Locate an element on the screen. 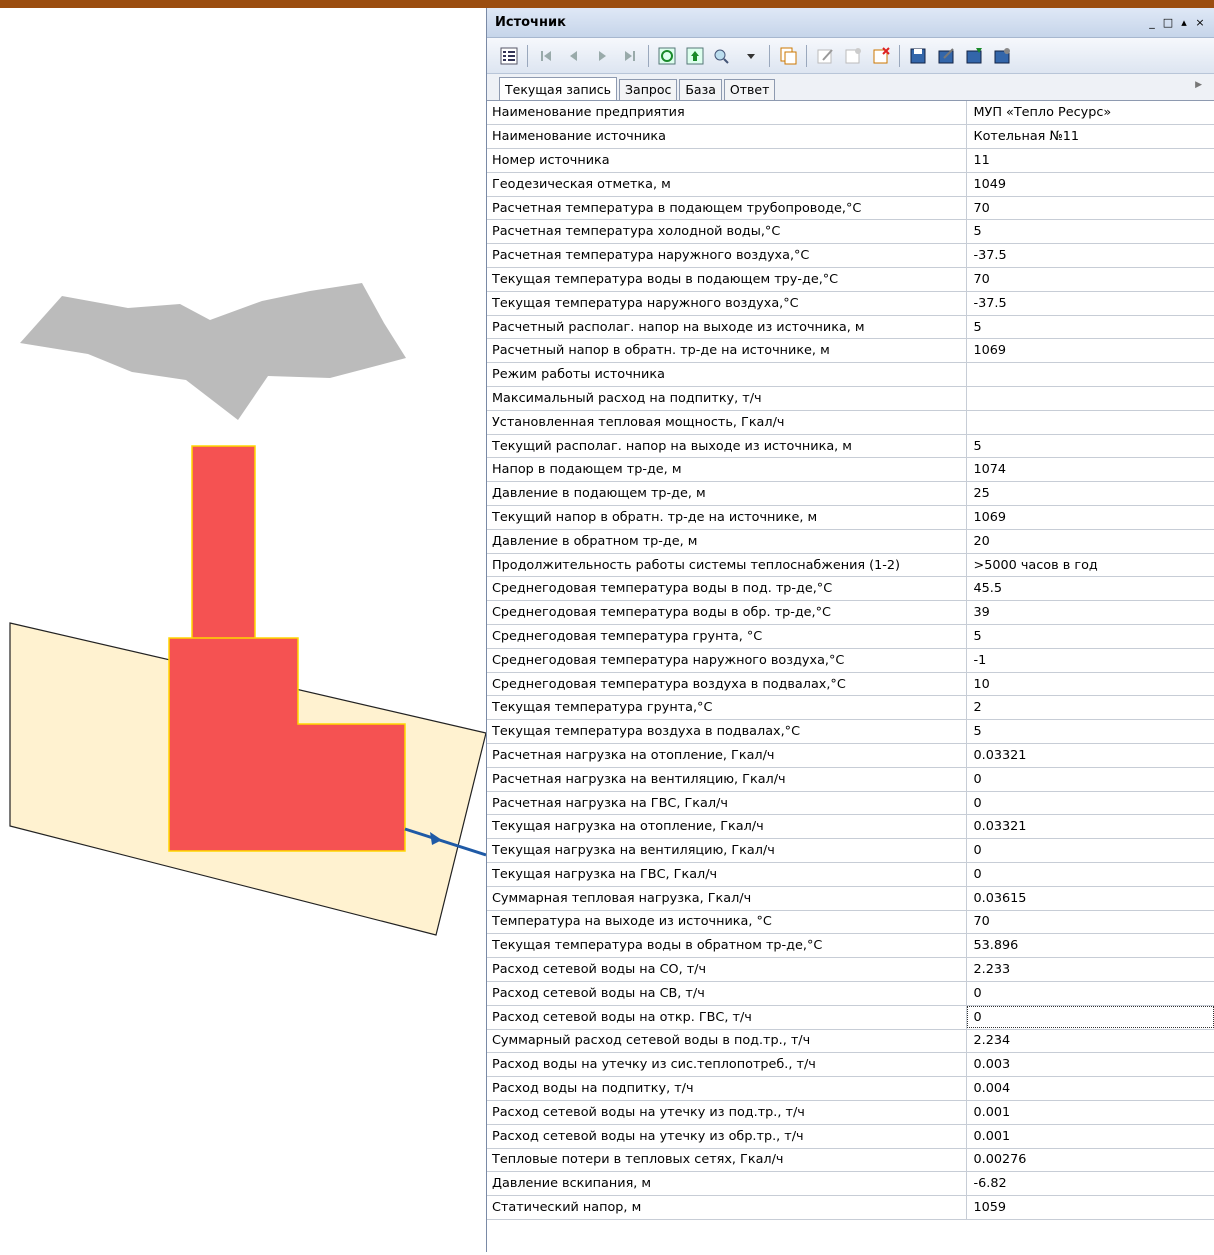 Image resolution: width=1214 pixels, height=1255 pixels. property-value: >5000 часов в год is located at coordinates (1090, 565).